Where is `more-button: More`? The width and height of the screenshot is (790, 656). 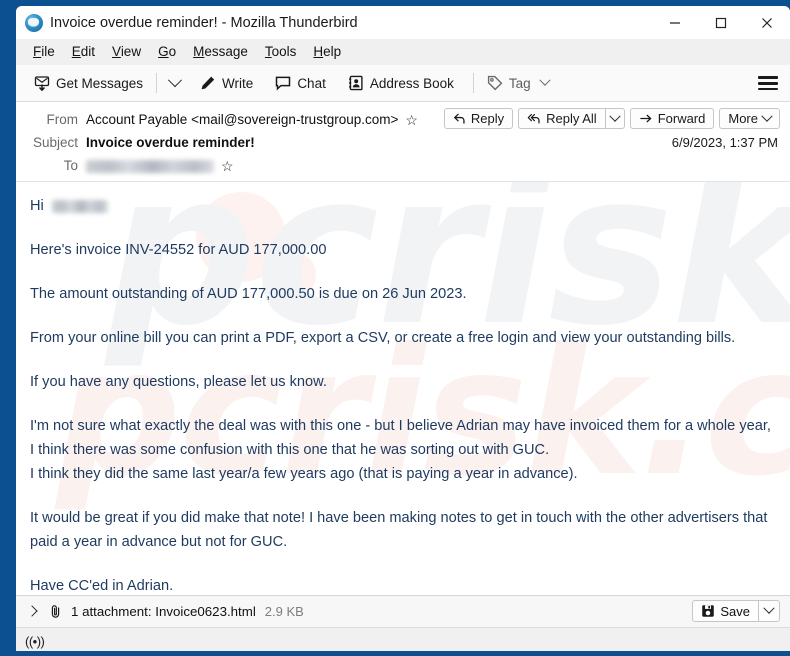 more-button: More is located at coordinates (749, 118).